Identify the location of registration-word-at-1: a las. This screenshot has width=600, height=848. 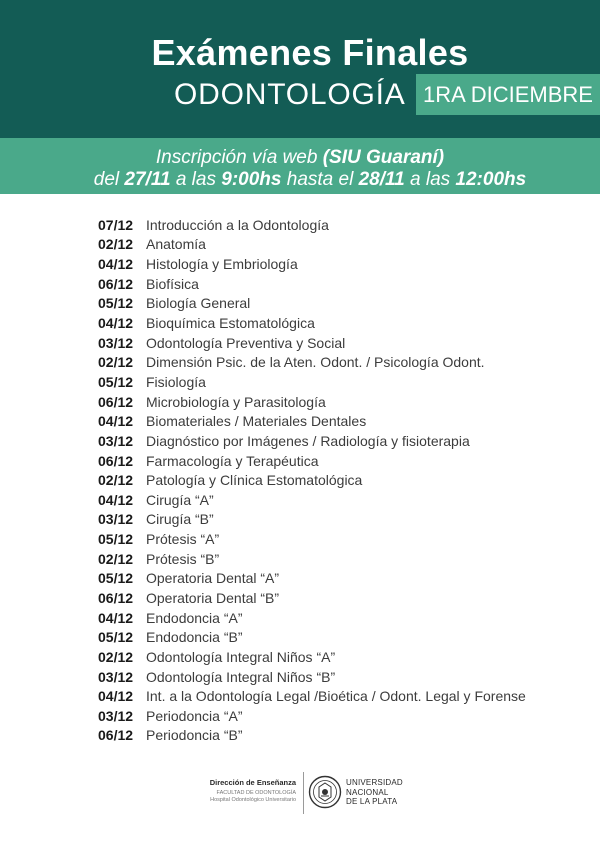
(196, 179).